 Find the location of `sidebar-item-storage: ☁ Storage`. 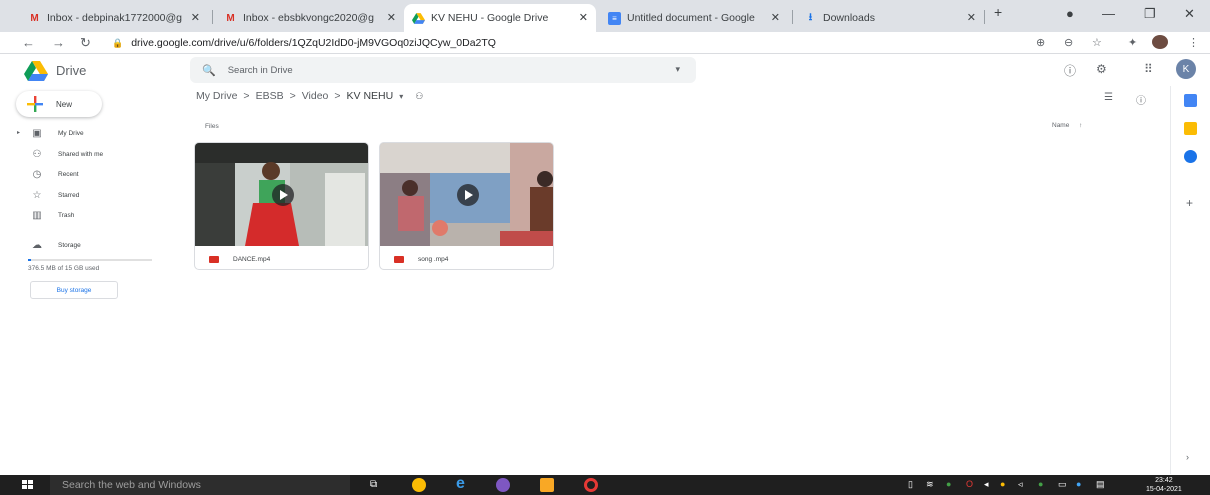

sidebar-item-storage: ☁ Storage is located at coordinates (55, 245).